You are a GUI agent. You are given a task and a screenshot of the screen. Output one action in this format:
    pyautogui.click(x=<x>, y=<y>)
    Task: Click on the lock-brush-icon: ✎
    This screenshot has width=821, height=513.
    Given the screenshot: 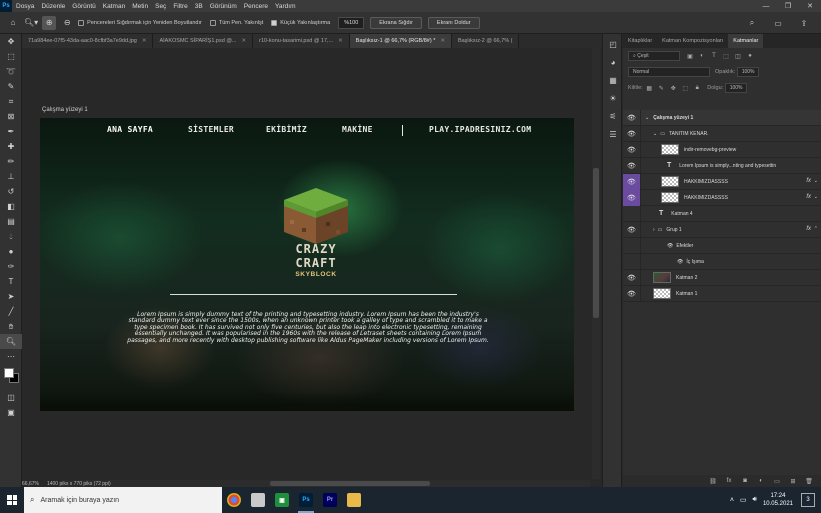 What is the action you would take?
    pyautogui.click(x=661, y=88)
    